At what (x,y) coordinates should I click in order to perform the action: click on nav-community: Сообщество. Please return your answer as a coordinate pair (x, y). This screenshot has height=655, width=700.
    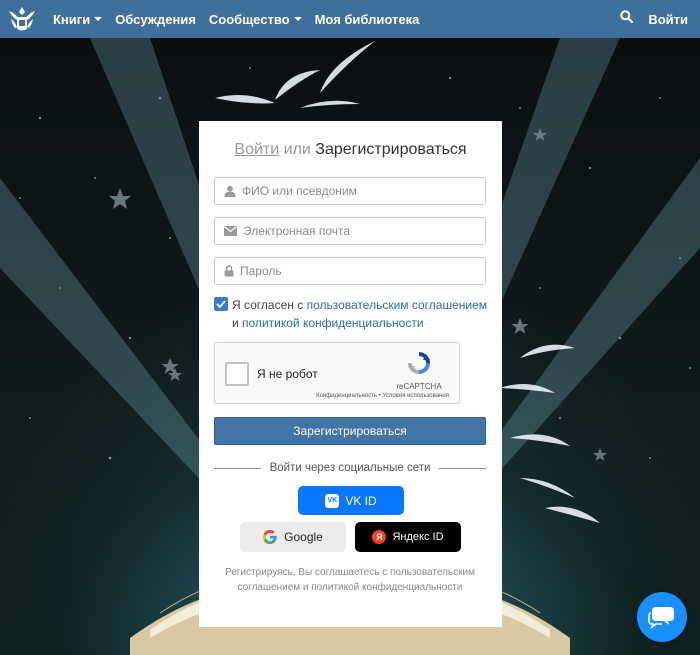
    Looking at the image, I should click on (255, 19).